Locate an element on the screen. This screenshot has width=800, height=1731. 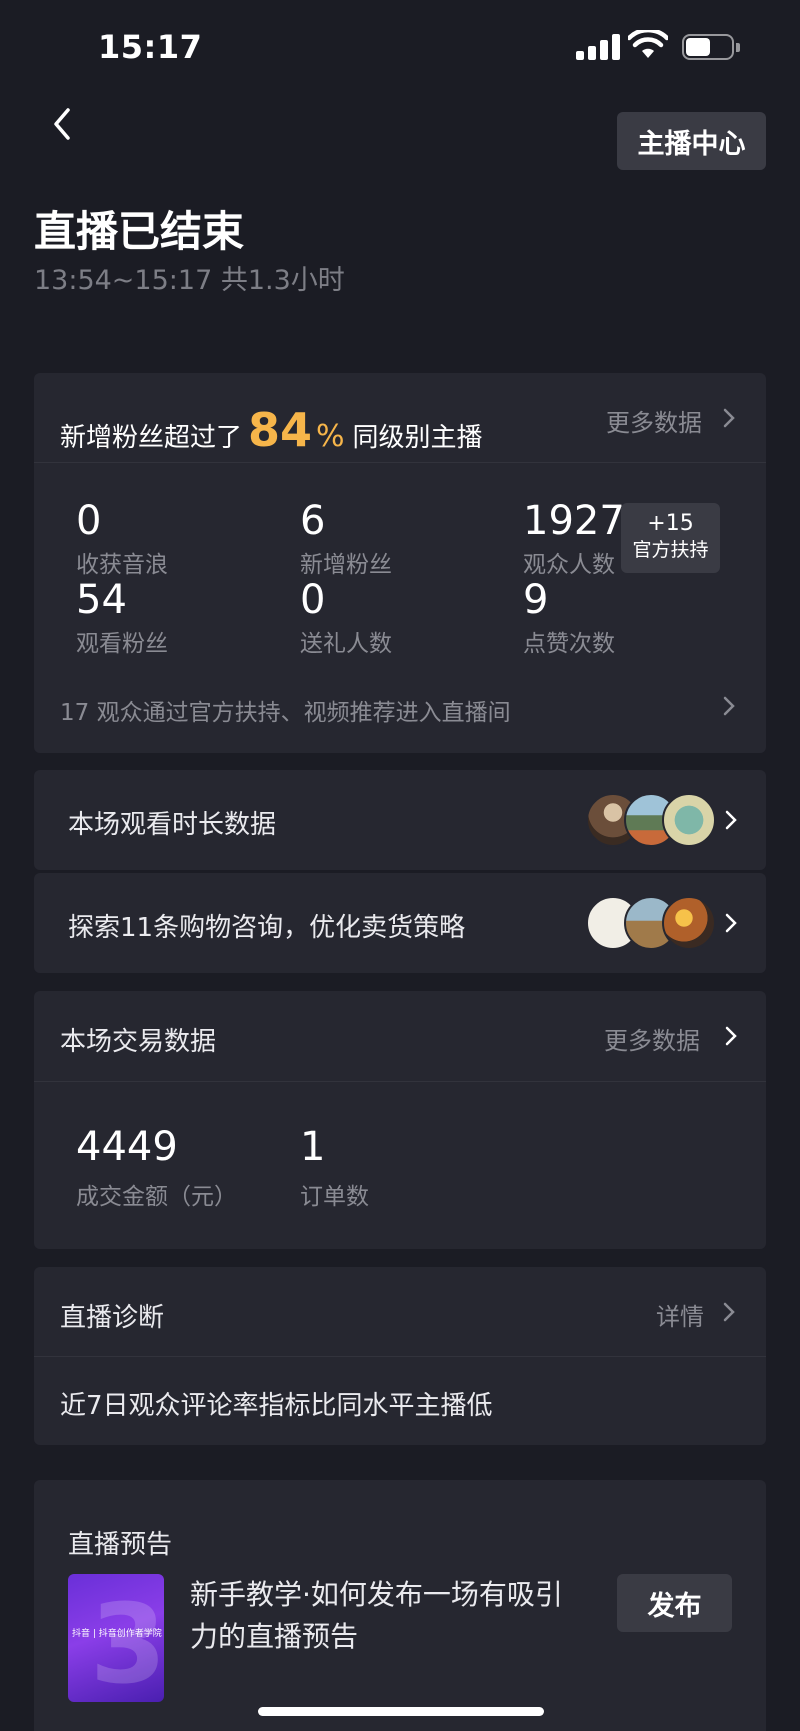
cellular-signal-icon is located at coordinates (598, 47).